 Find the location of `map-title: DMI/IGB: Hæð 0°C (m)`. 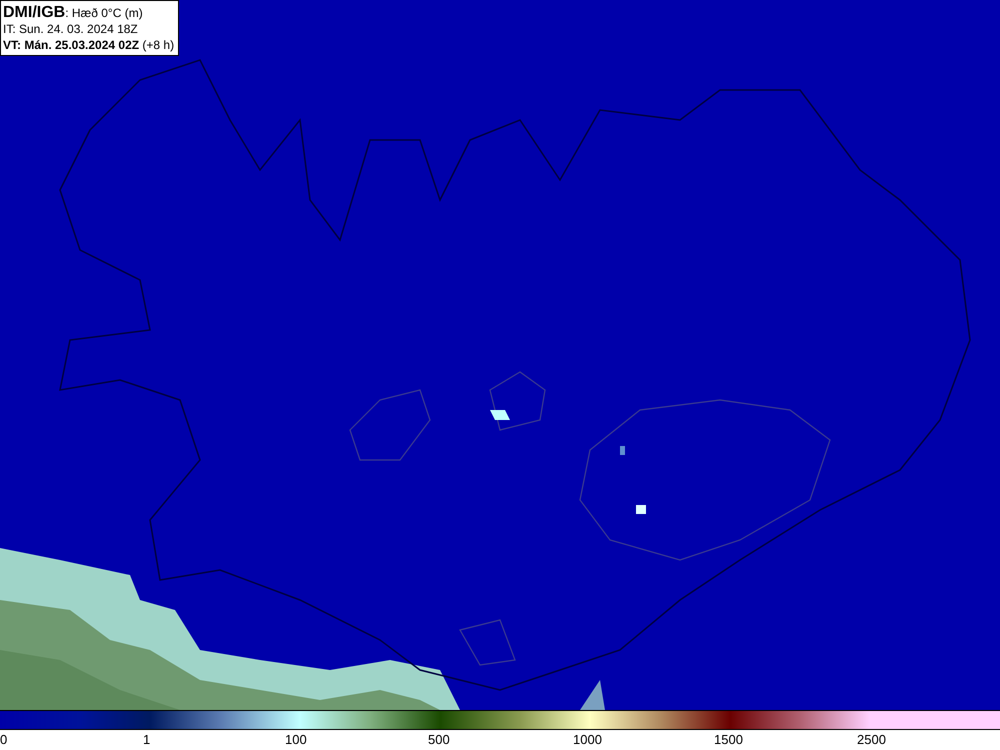

map-title: DMI/IGB: Hæð 0°C (m) is located at coordinates (73, 13).